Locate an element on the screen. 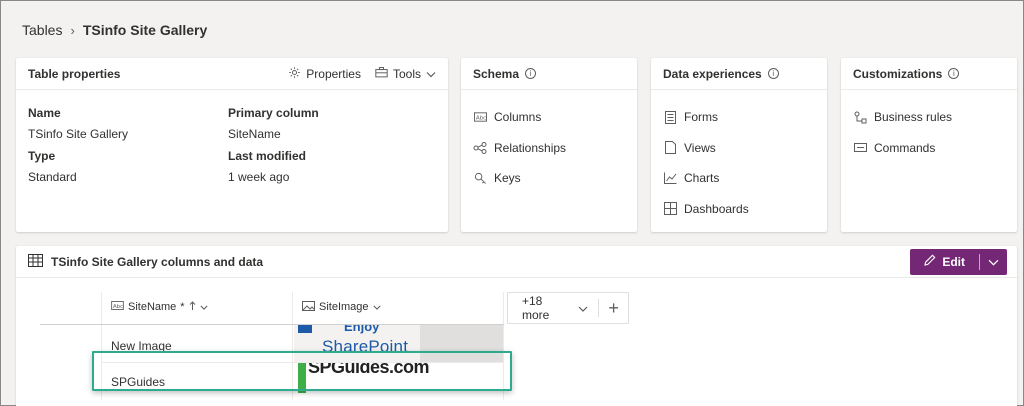  primary-column-label: Primary column is located at coordinates (273, 113).